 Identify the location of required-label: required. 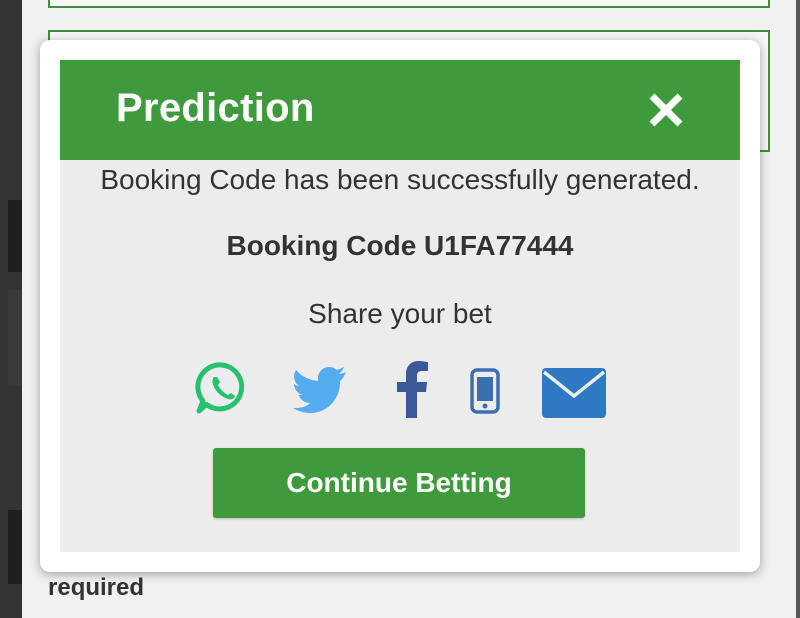
(96, 587).